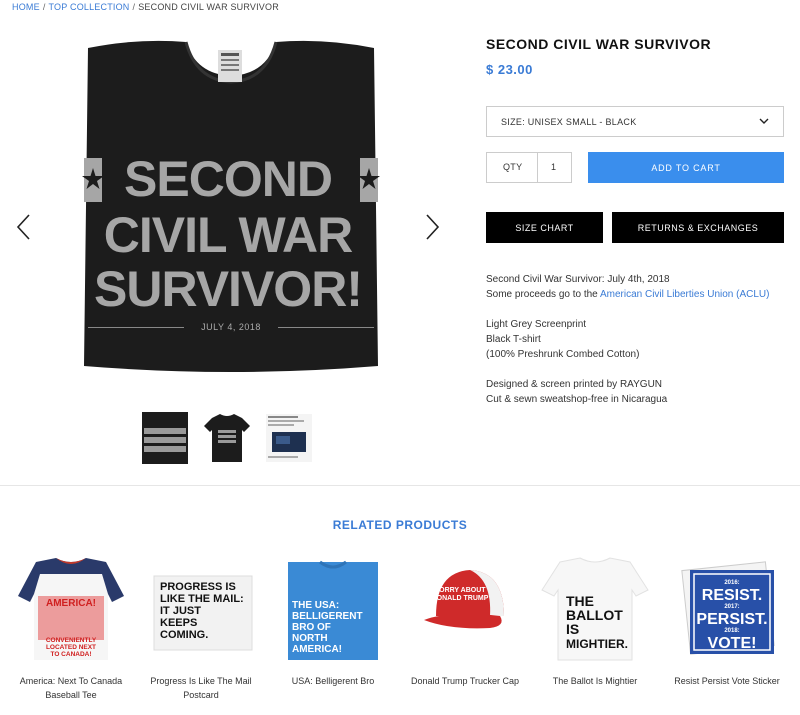  I want to click on description-line: Cut & sewn sweatshop-free in Nicaragua, so click(577, 399).